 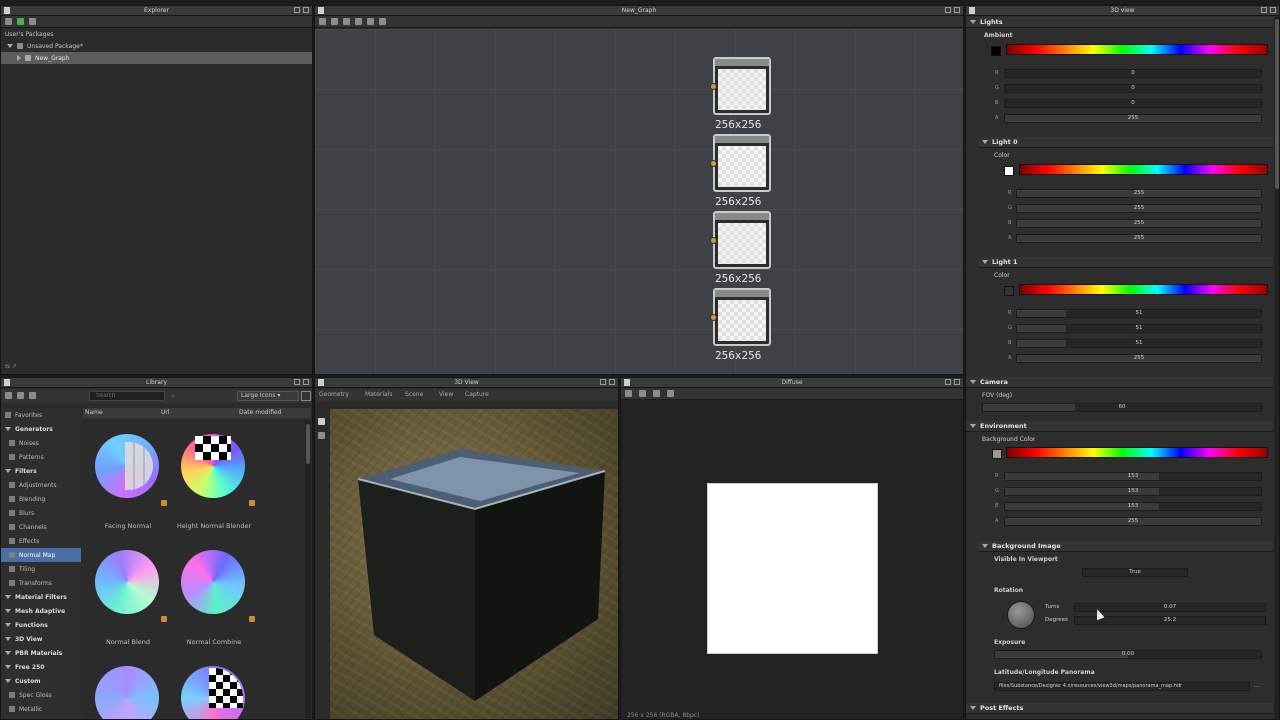 I want to click on rotation-dial, so click(x=1021, y=615).